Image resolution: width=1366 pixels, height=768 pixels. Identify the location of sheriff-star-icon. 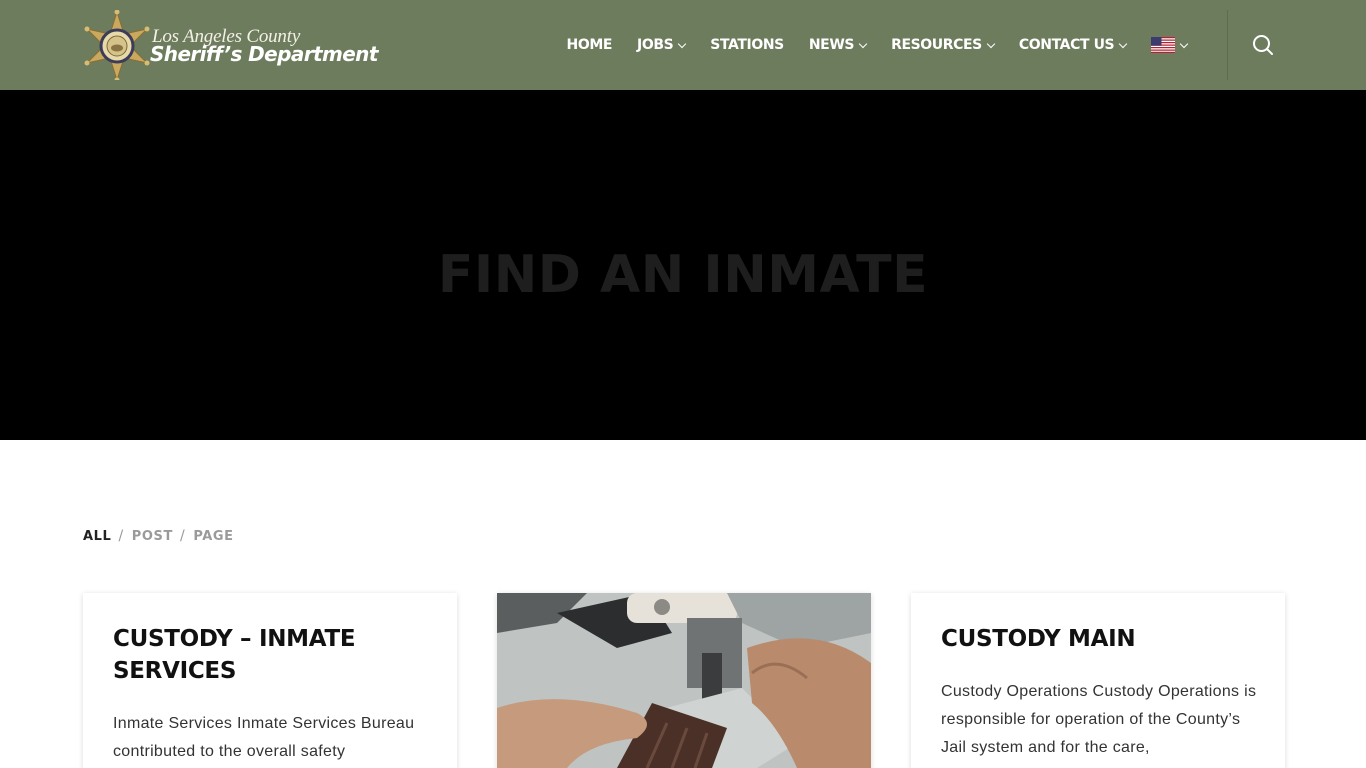
(117, 45).